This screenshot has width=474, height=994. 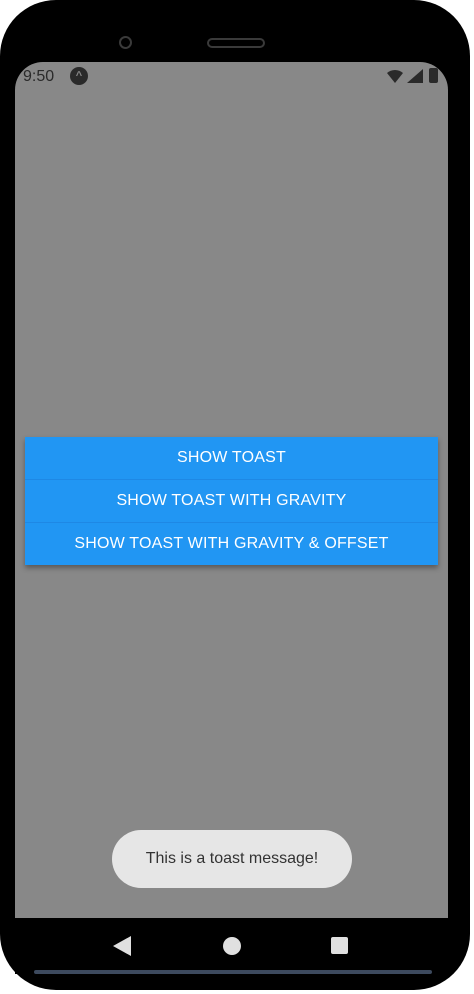 I want to click on signal-icon, so click(x=415, y=76).